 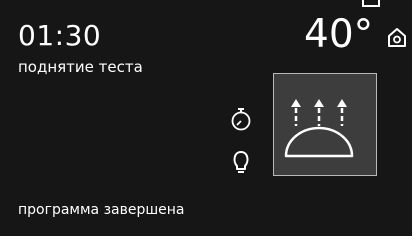 I want to click on top-handle, so click(x=371, y=3).